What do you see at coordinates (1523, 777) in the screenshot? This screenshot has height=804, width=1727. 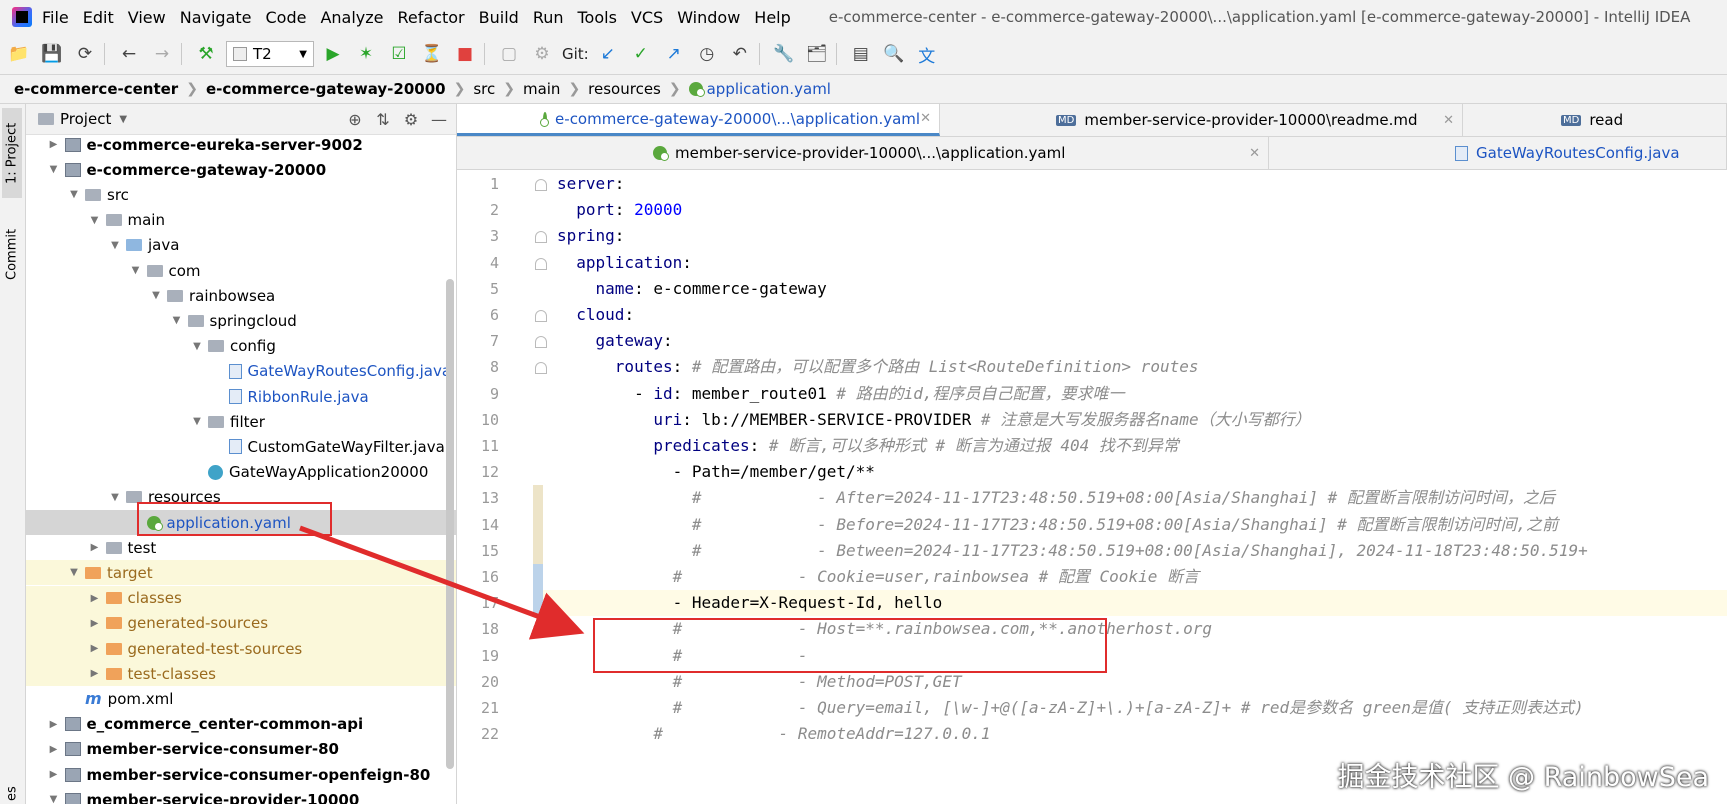 I see `watermark: 掘金技术社区 @ RainbowSea` at bounding box center [1523, 777].